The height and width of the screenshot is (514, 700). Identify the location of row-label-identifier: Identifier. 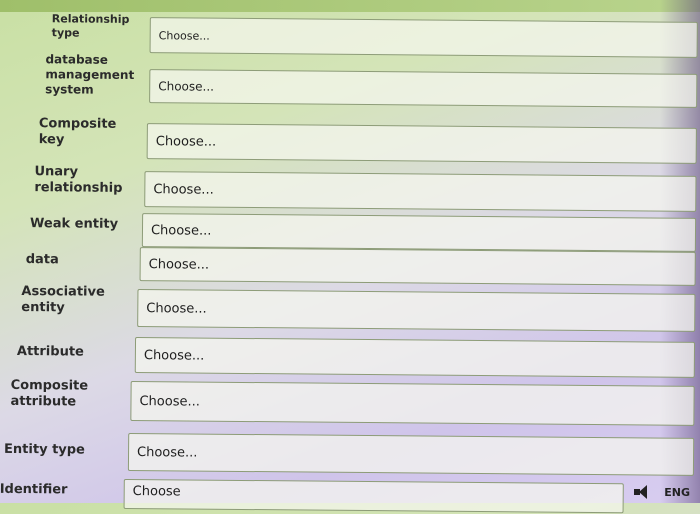
(34, 489).